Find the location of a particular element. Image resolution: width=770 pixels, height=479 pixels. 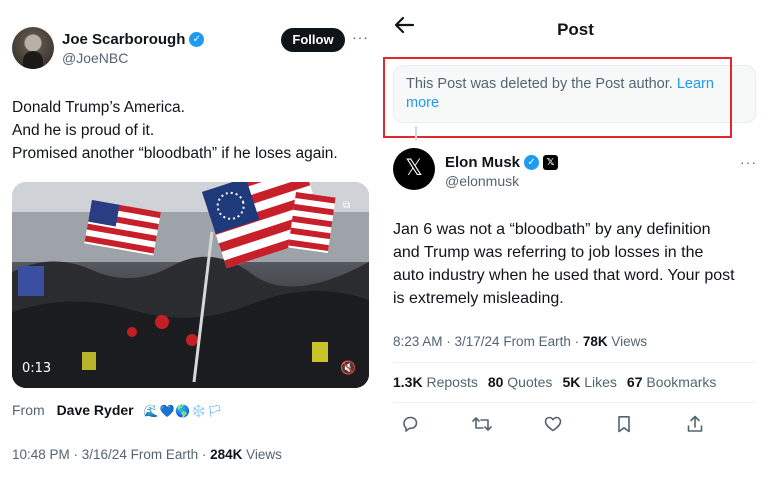

author-handle: @elonmusk is located at coordinates (482, 181).